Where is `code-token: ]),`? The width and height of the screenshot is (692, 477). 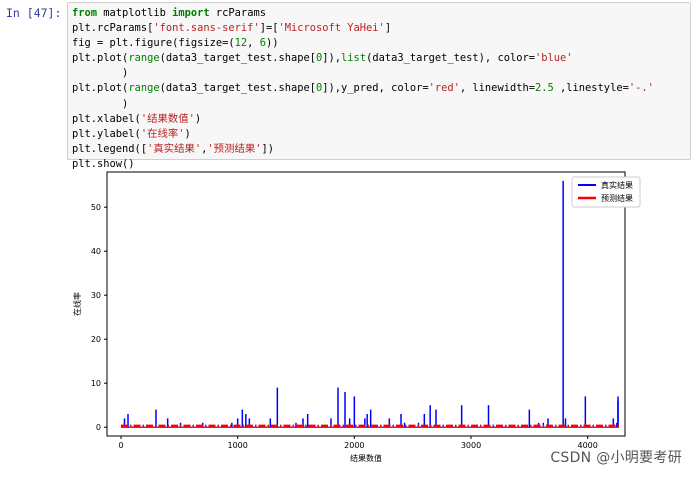 code-token: ]), is located at coordinates (332, 58).